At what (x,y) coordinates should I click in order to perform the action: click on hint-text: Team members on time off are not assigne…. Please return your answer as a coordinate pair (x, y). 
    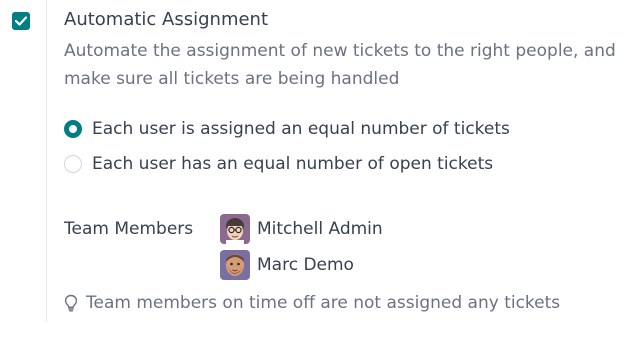
    Looking at the image, I should click on (323, 303).